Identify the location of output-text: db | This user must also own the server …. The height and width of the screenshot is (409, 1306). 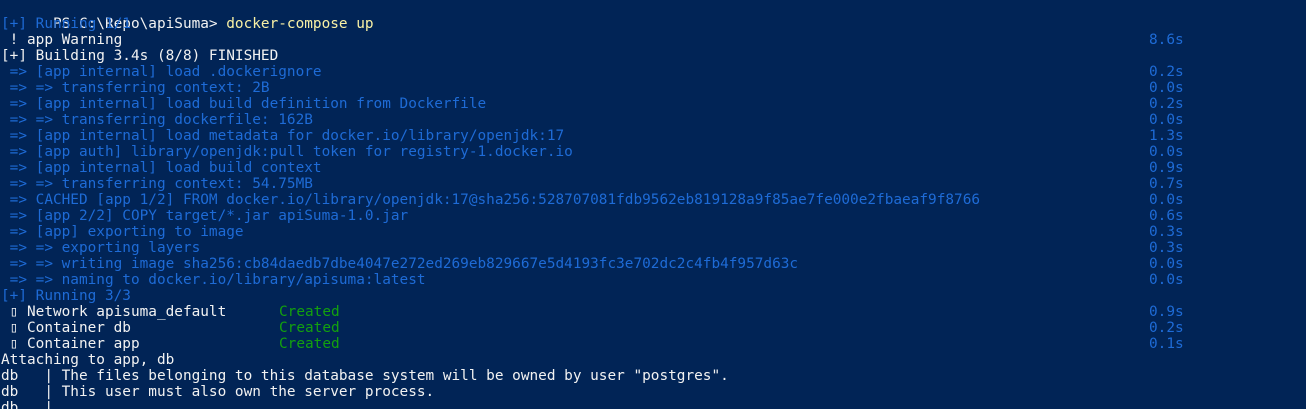
(218, 392).